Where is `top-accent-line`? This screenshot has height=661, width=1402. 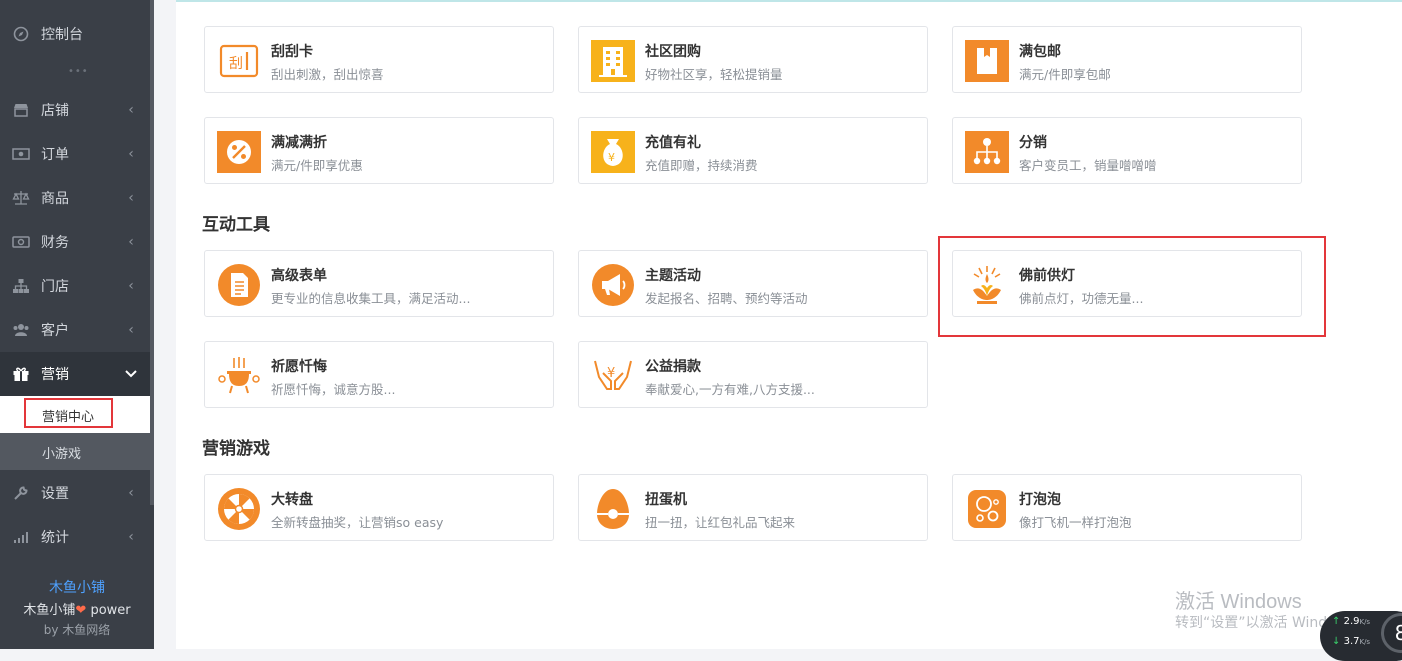 top-accent-line is located at coordinates (789, 1).